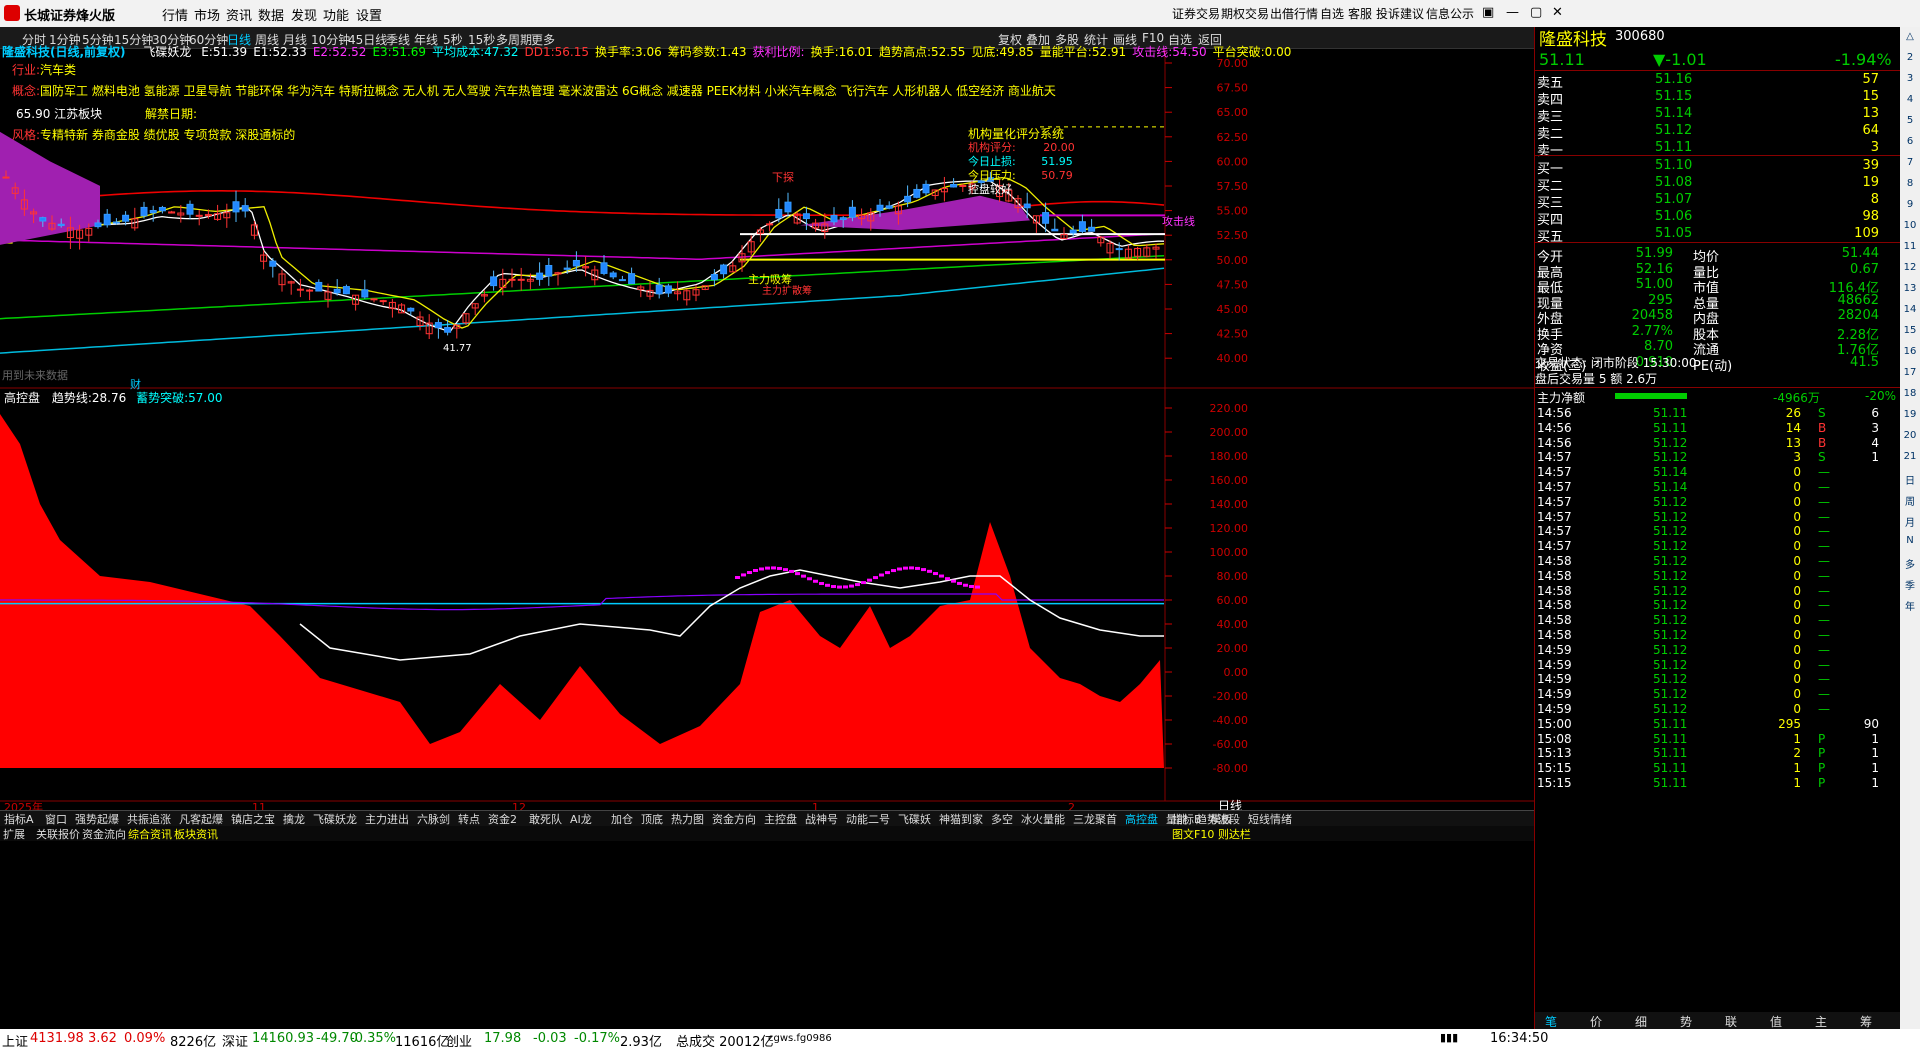 The image size is (1920, 1050). What do you see at coordinates (239, 14) in the screenshot?
I see `menu-zixun: 资讯` at bounding box center [239, 14].